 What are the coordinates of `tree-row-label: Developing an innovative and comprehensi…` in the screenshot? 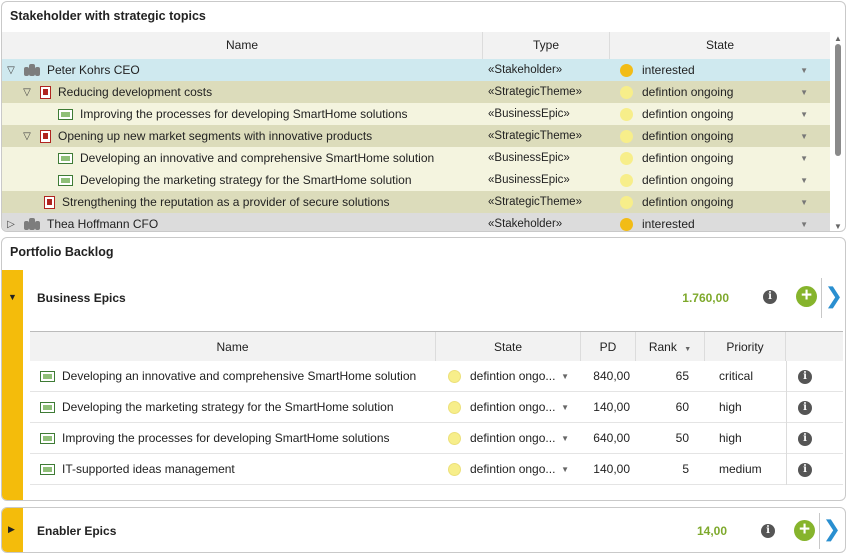 It's located at (257, 158).